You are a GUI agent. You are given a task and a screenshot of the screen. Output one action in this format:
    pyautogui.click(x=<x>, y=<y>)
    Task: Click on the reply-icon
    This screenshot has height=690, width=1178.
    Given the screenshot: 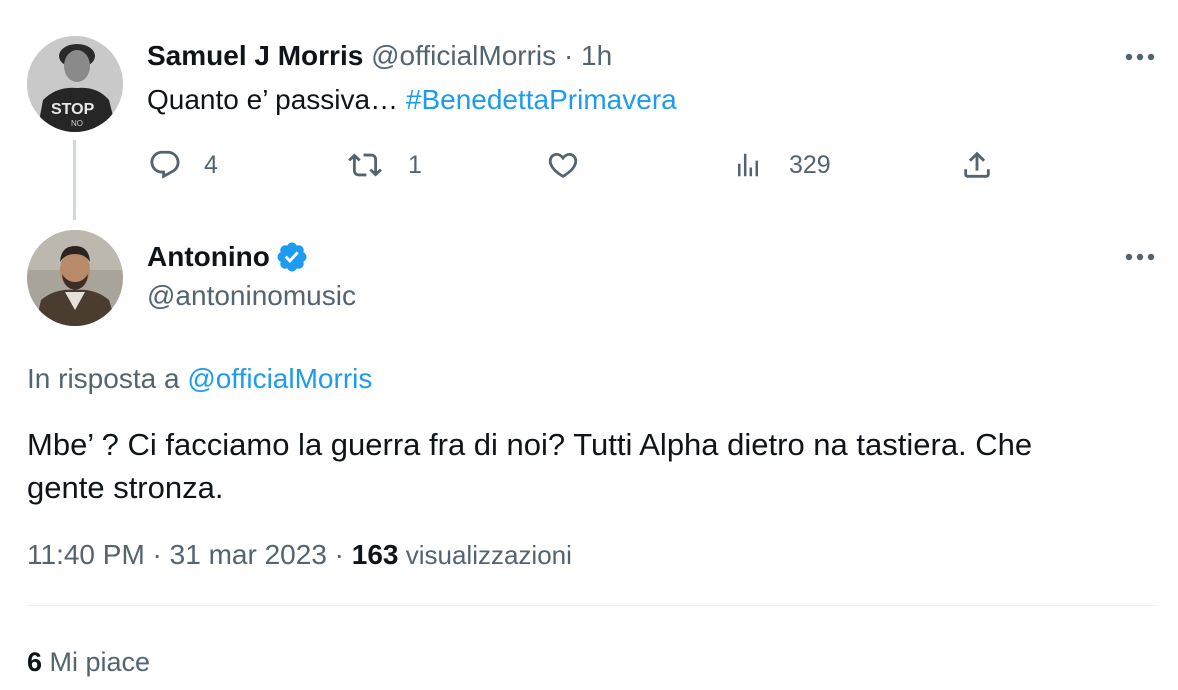 What is the action you would take?
    pyautogui.click(x=165, y=164)
    